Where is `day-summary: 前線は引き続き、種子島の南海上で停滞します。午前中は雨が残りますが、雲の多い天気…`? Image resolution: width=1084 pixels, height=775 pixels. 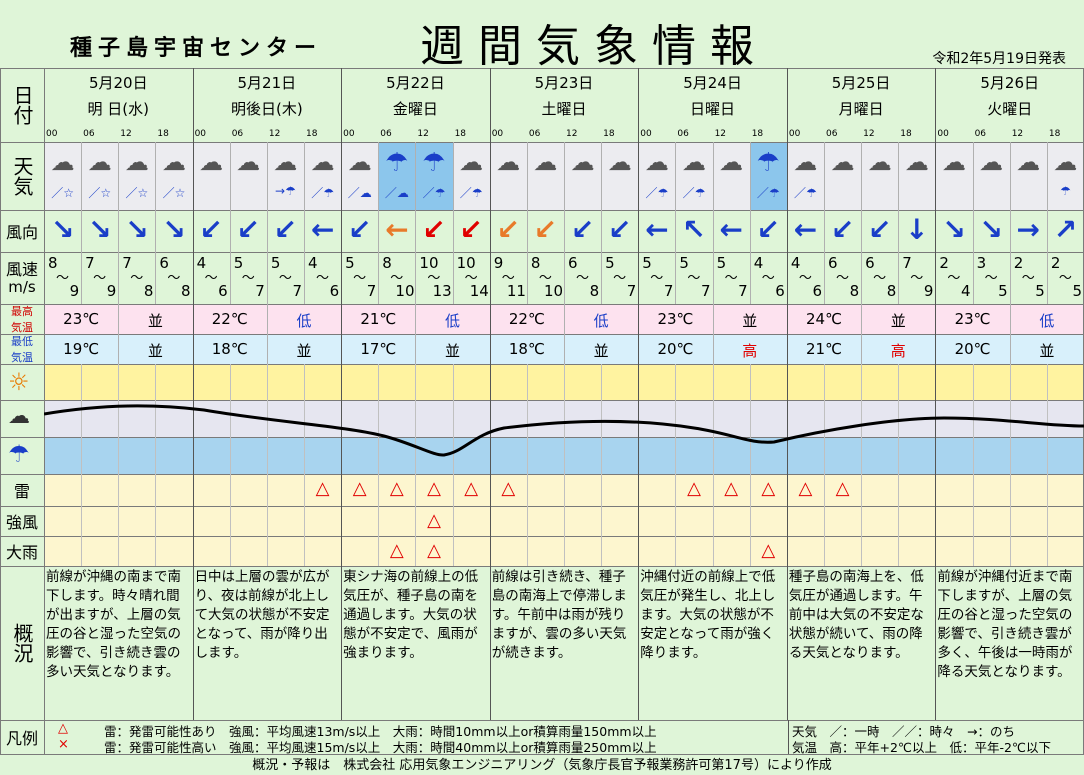 day-summary: 前線は引き続き、種子島の南海上で停滞します。午前中は雨が残りますが、雲の多い天気… is located at coordinates (559, 615).